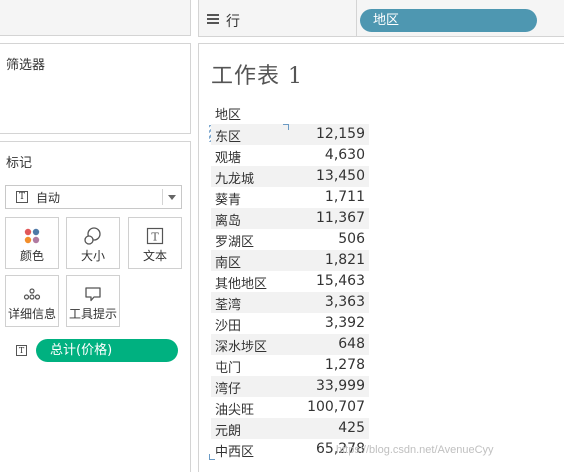 The image size is (564, 472). Describe the element at coordinates (235, 179) in the screenshot. I see `row-region-name: 九龙城` at that location.